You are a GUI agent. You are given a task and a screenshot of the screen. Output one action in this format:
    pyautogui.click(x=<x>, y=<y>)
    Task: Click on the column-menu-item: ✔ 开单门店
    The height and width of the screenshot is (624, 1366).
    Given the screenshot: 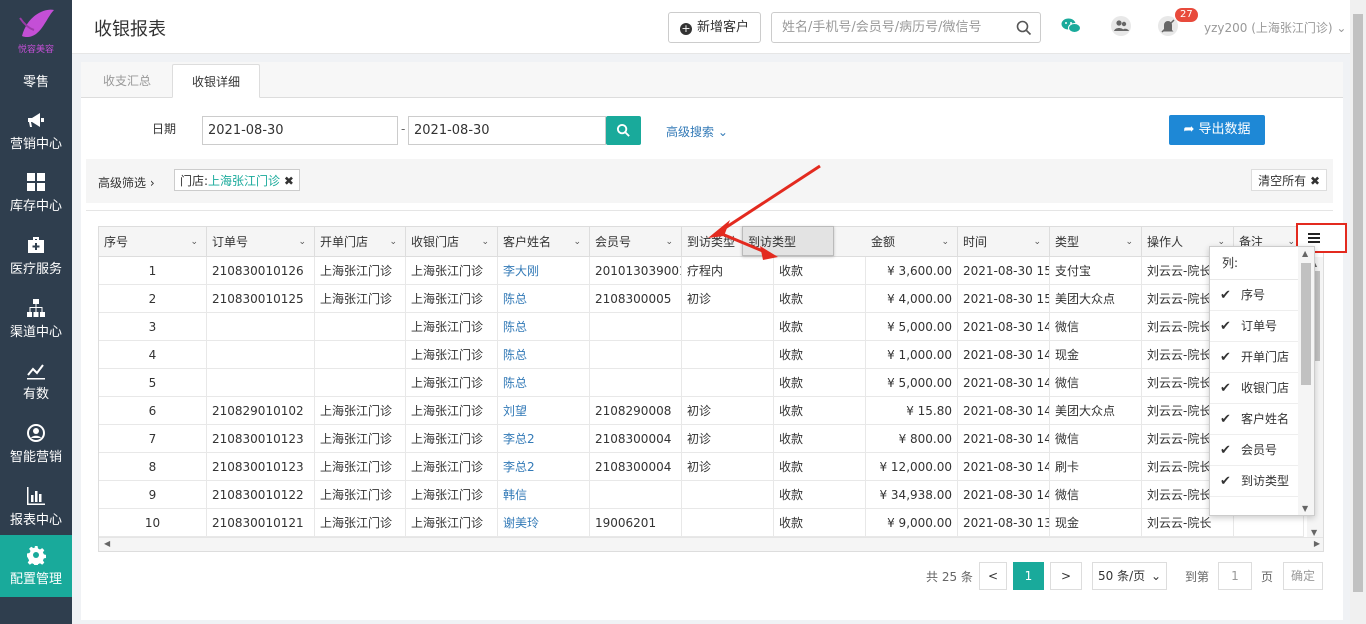 What is the action you would take?
    pyautogui.click(x=1254, y=357)
    